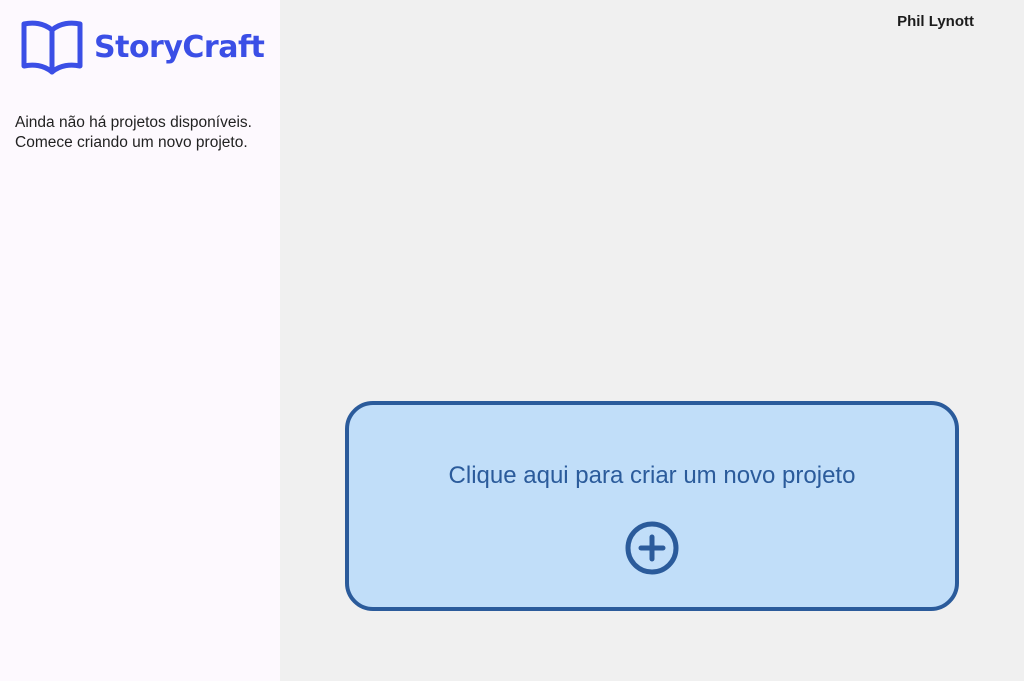  What do you see at coordinates (935, 21) in the screenshot?
I see `user-name: Phil Lynott` at bounding box center [935, 21].